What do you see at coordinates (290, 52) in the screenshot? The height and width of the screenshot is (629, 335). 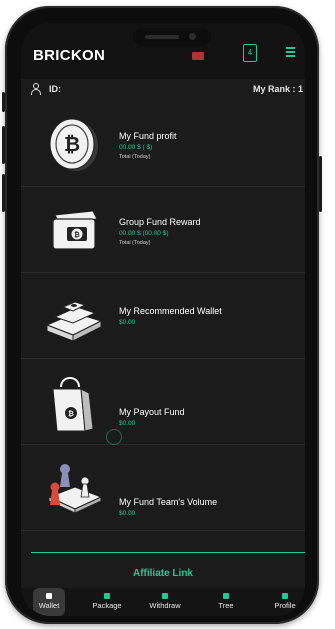 I see `menu-icon` at bounding box center [290, 52].